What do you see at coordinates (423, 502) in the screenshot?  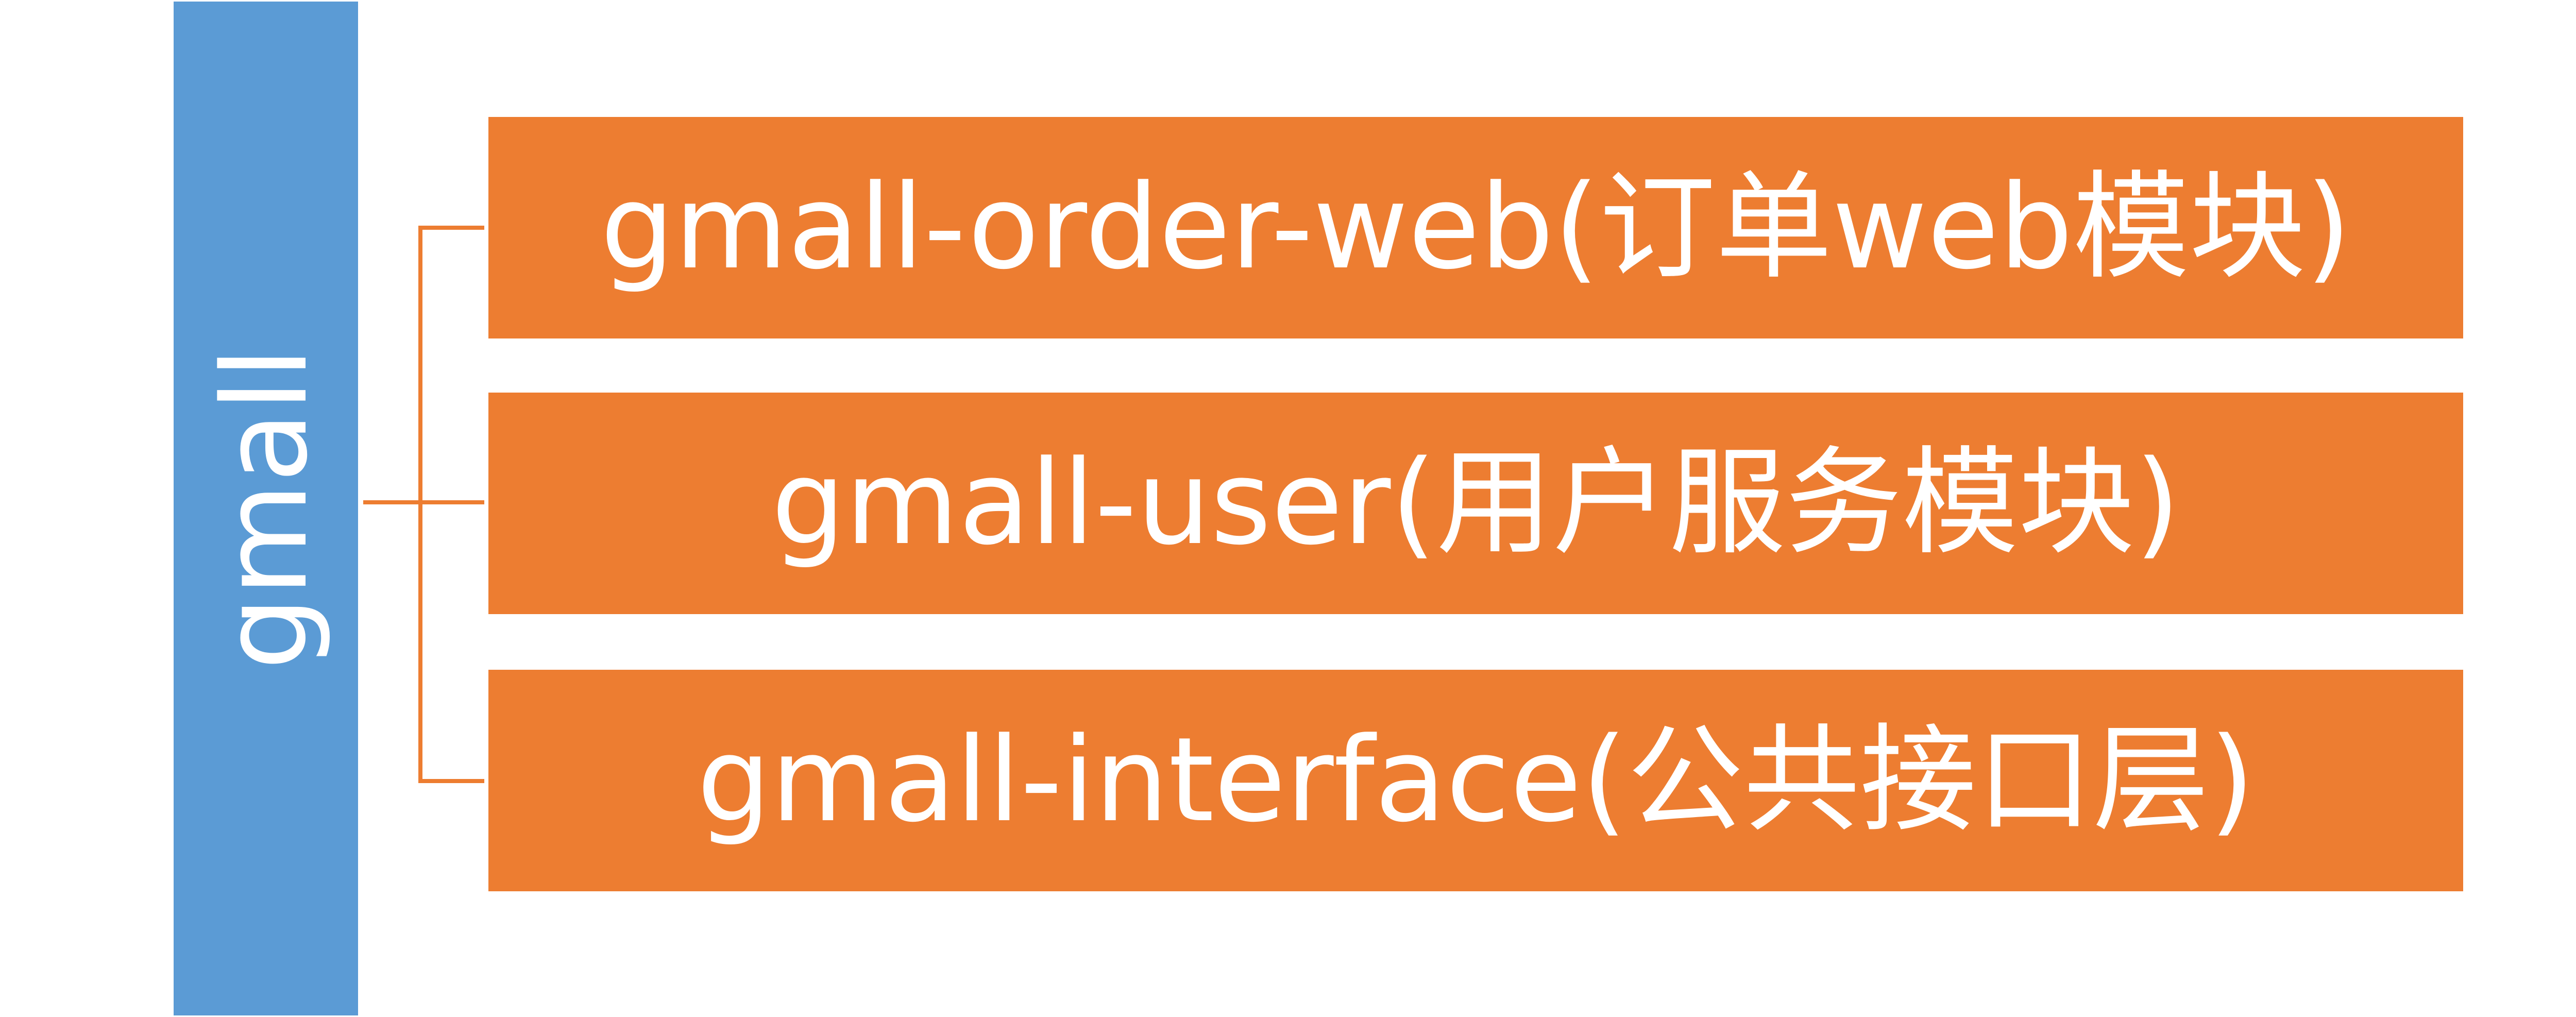 I see `connector-stem` at bounding box center [423, 502].